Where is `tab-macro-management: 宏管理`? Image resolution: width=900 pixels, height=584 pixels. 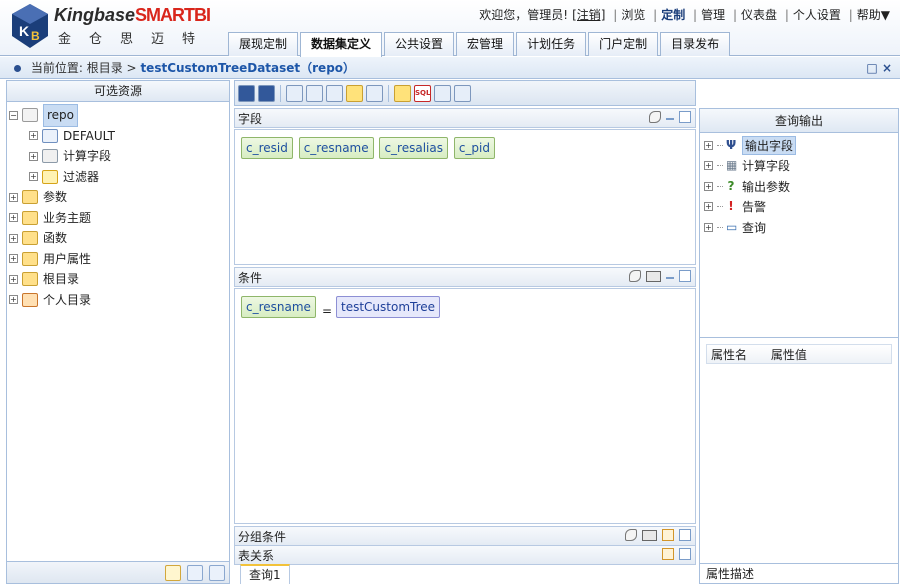 tab-macro-management: 宏管理 is located at coordinates (485, 44).